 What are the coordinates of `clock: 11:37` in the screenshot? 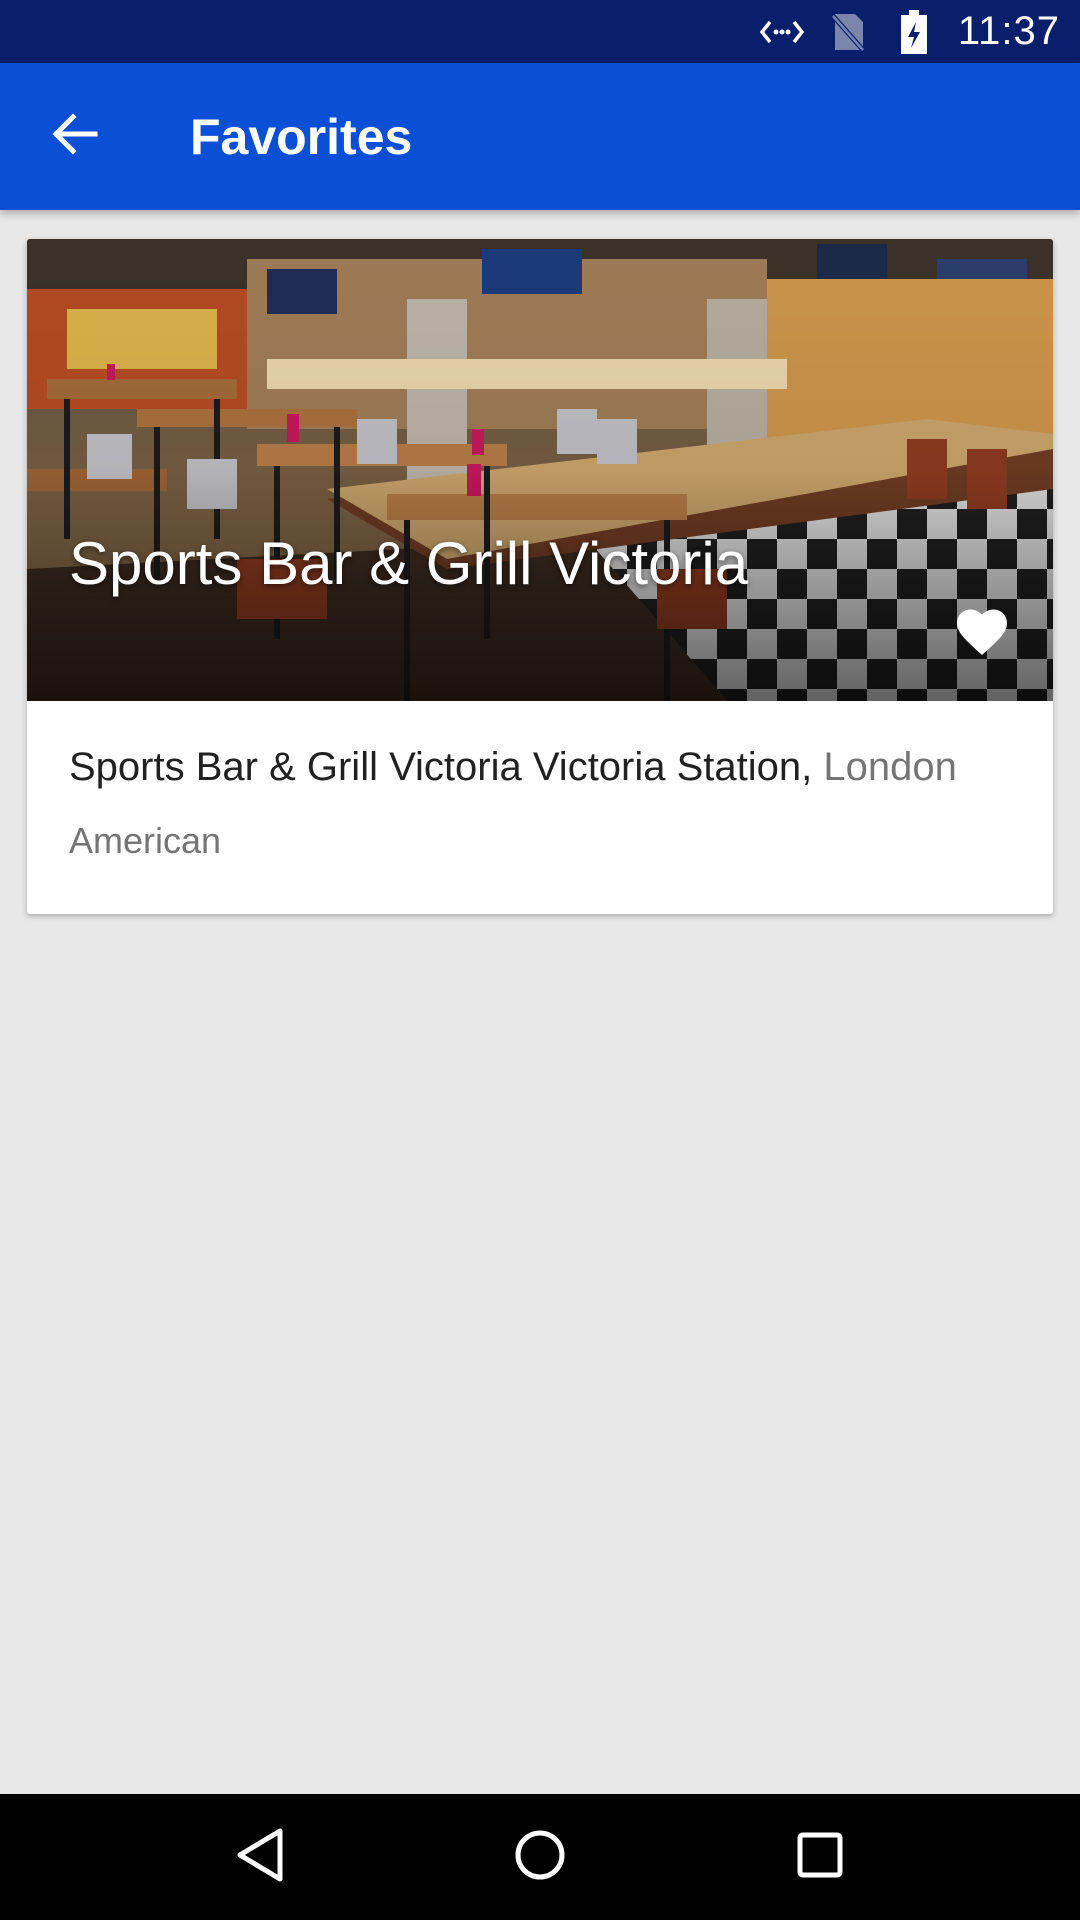 It's located at (1008, 31).